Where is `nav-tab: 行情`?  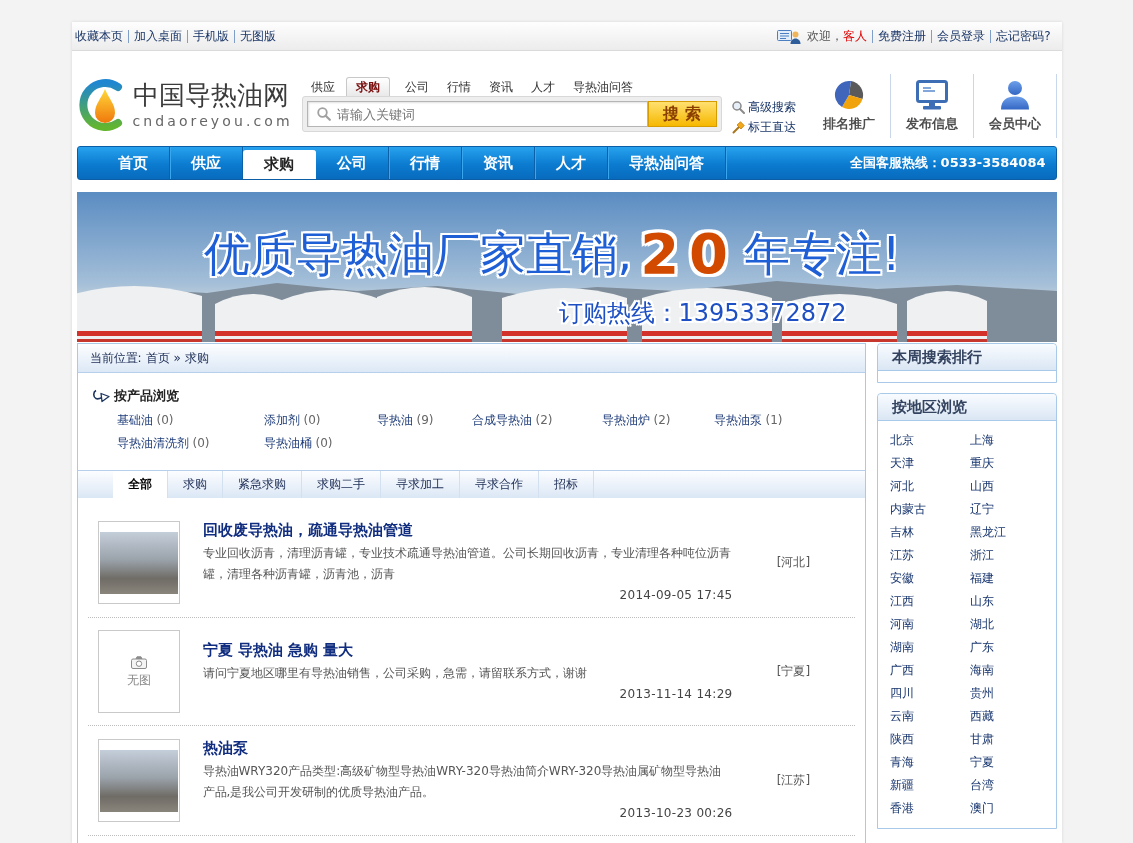 nav-tab: 行情 is located at coordinates (425, 163).